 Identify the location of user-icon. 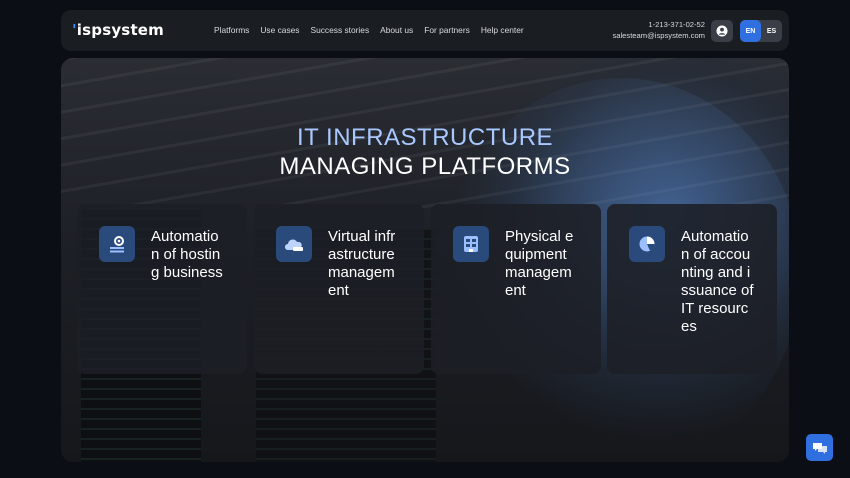
(722, 31).